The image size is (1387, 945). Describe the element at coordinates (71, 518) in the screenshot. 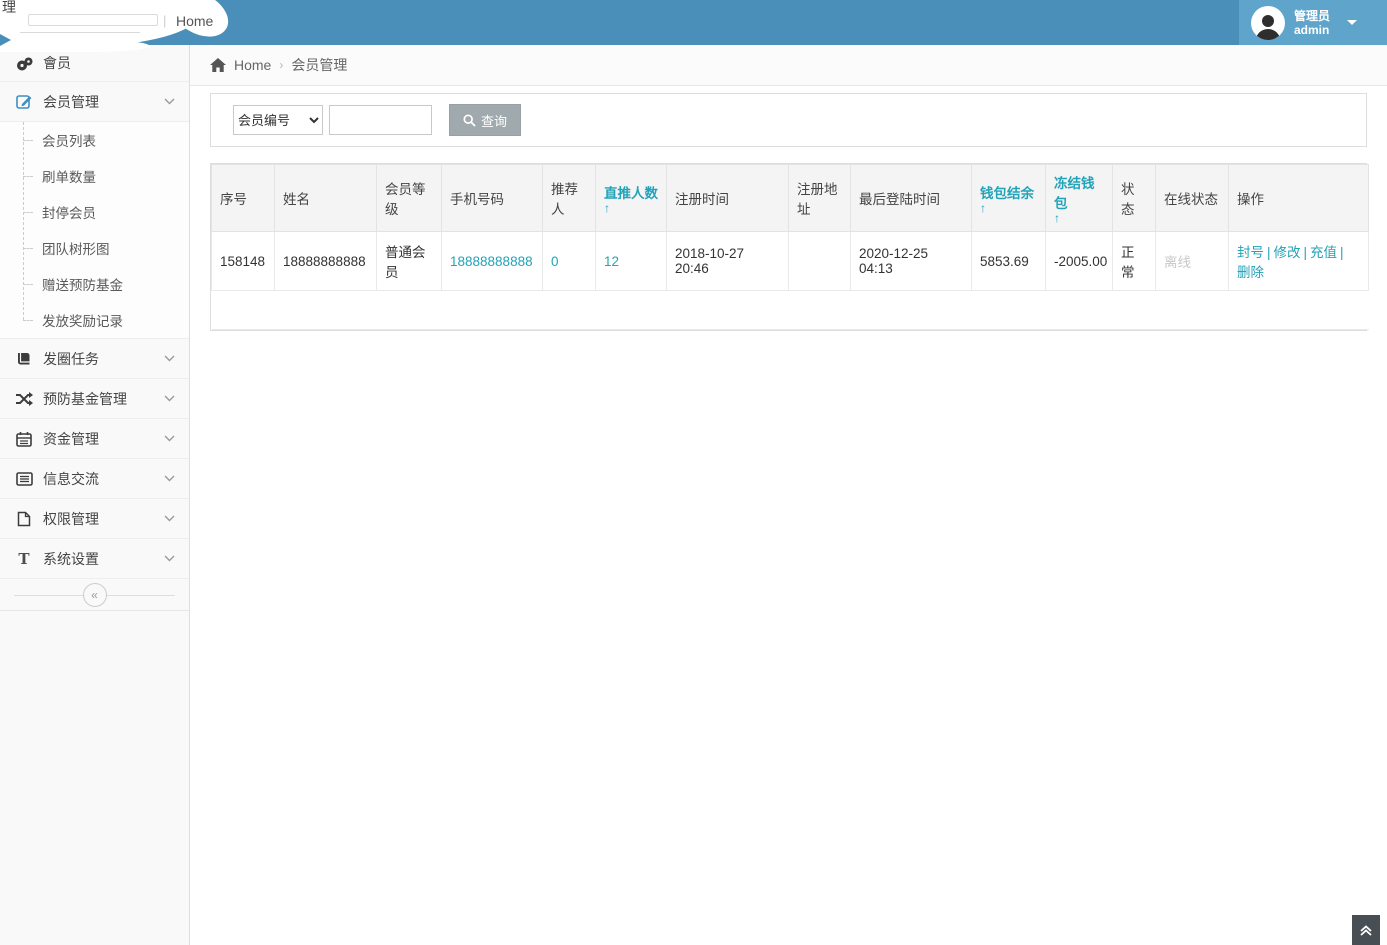

I see `sidebar-item-label: 权限管理` at that location.